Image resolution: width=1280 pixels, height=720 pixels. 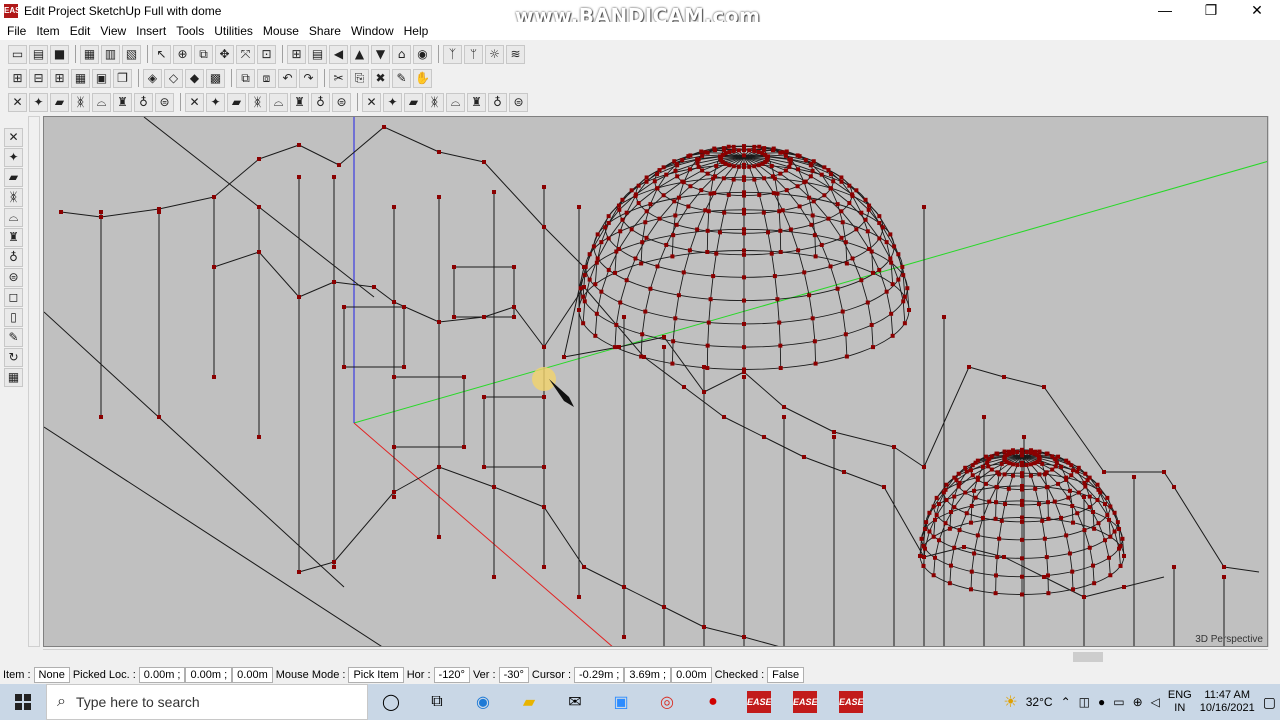 I want to click on chrome-icon: ◎, so click(x=667, y=702).